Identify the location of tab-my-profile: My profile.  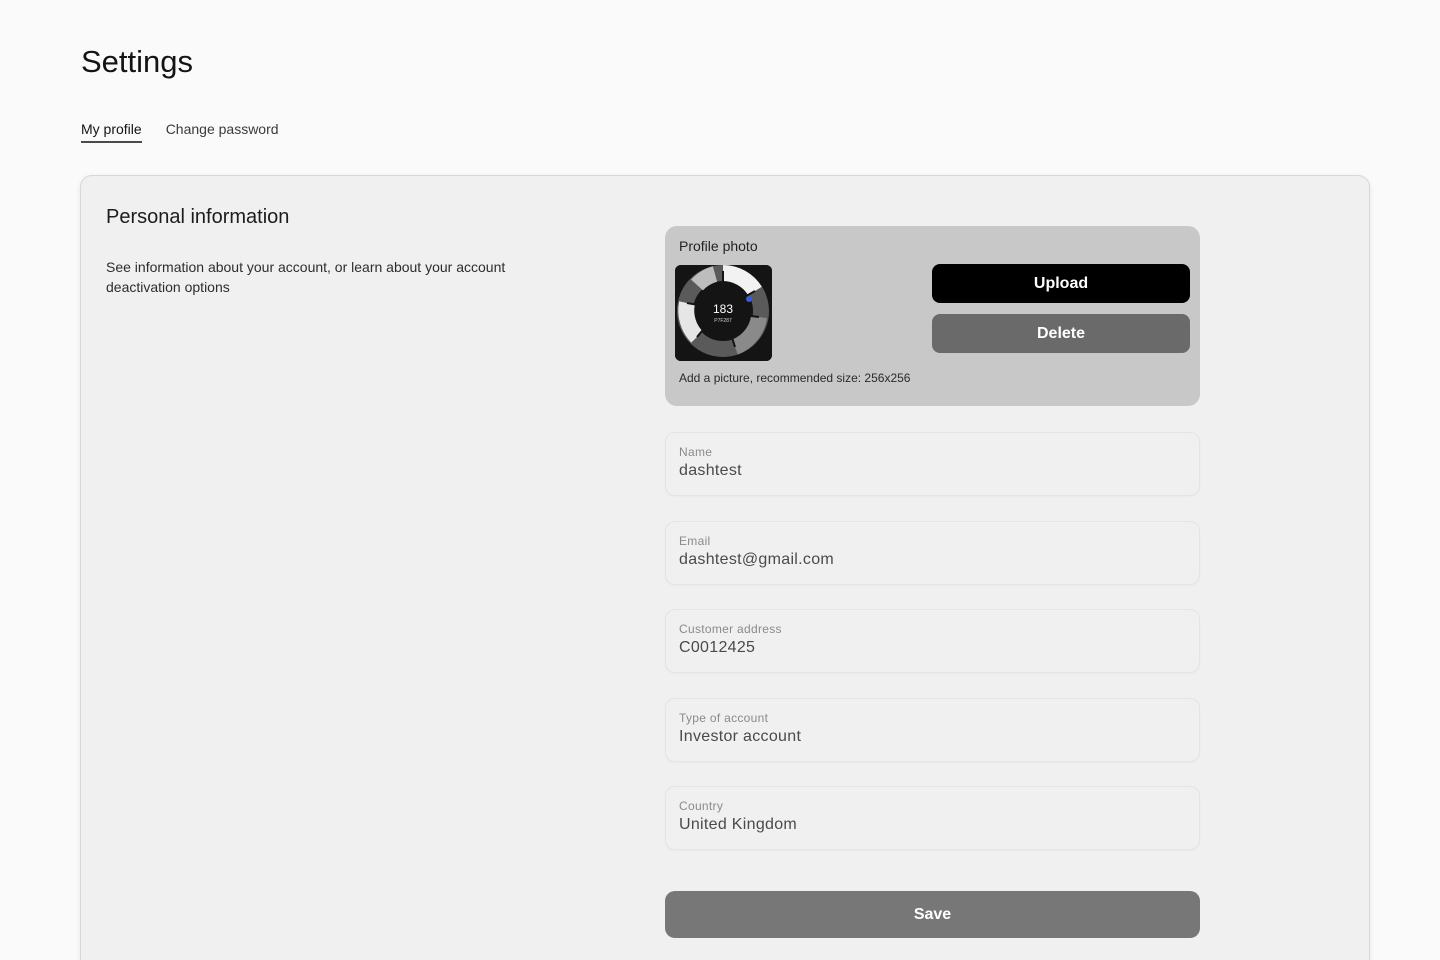
(111, 132).